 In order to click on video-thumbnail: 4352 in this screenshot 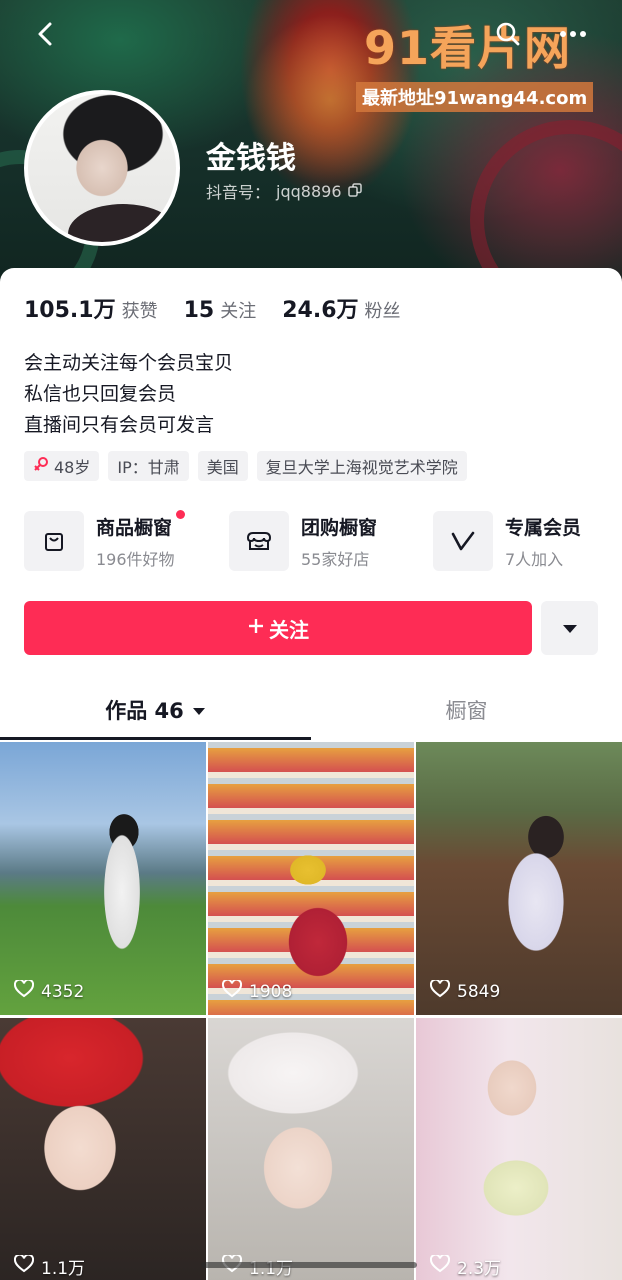, I will do `click(103, 878)`.